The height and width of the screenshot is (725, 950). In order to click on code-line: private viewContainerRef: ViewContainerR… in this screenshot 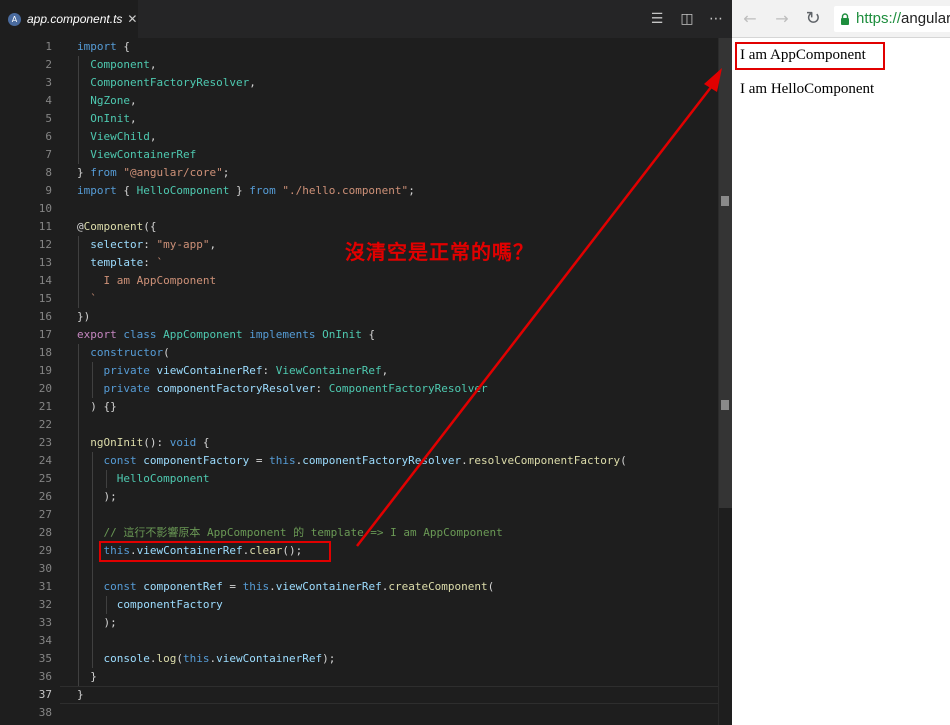, I will do `click(233, 371)`.